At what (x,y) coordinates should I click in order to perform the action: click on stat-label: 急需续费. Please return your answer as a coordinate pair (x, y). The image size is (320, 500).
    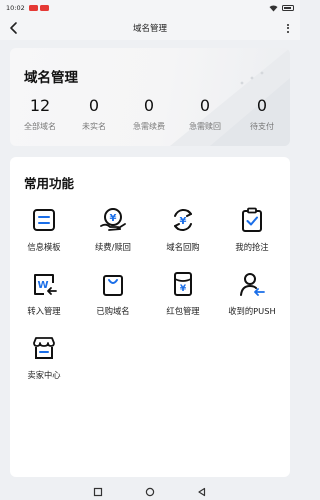
    Looking at the image, I should click on (149, 126).